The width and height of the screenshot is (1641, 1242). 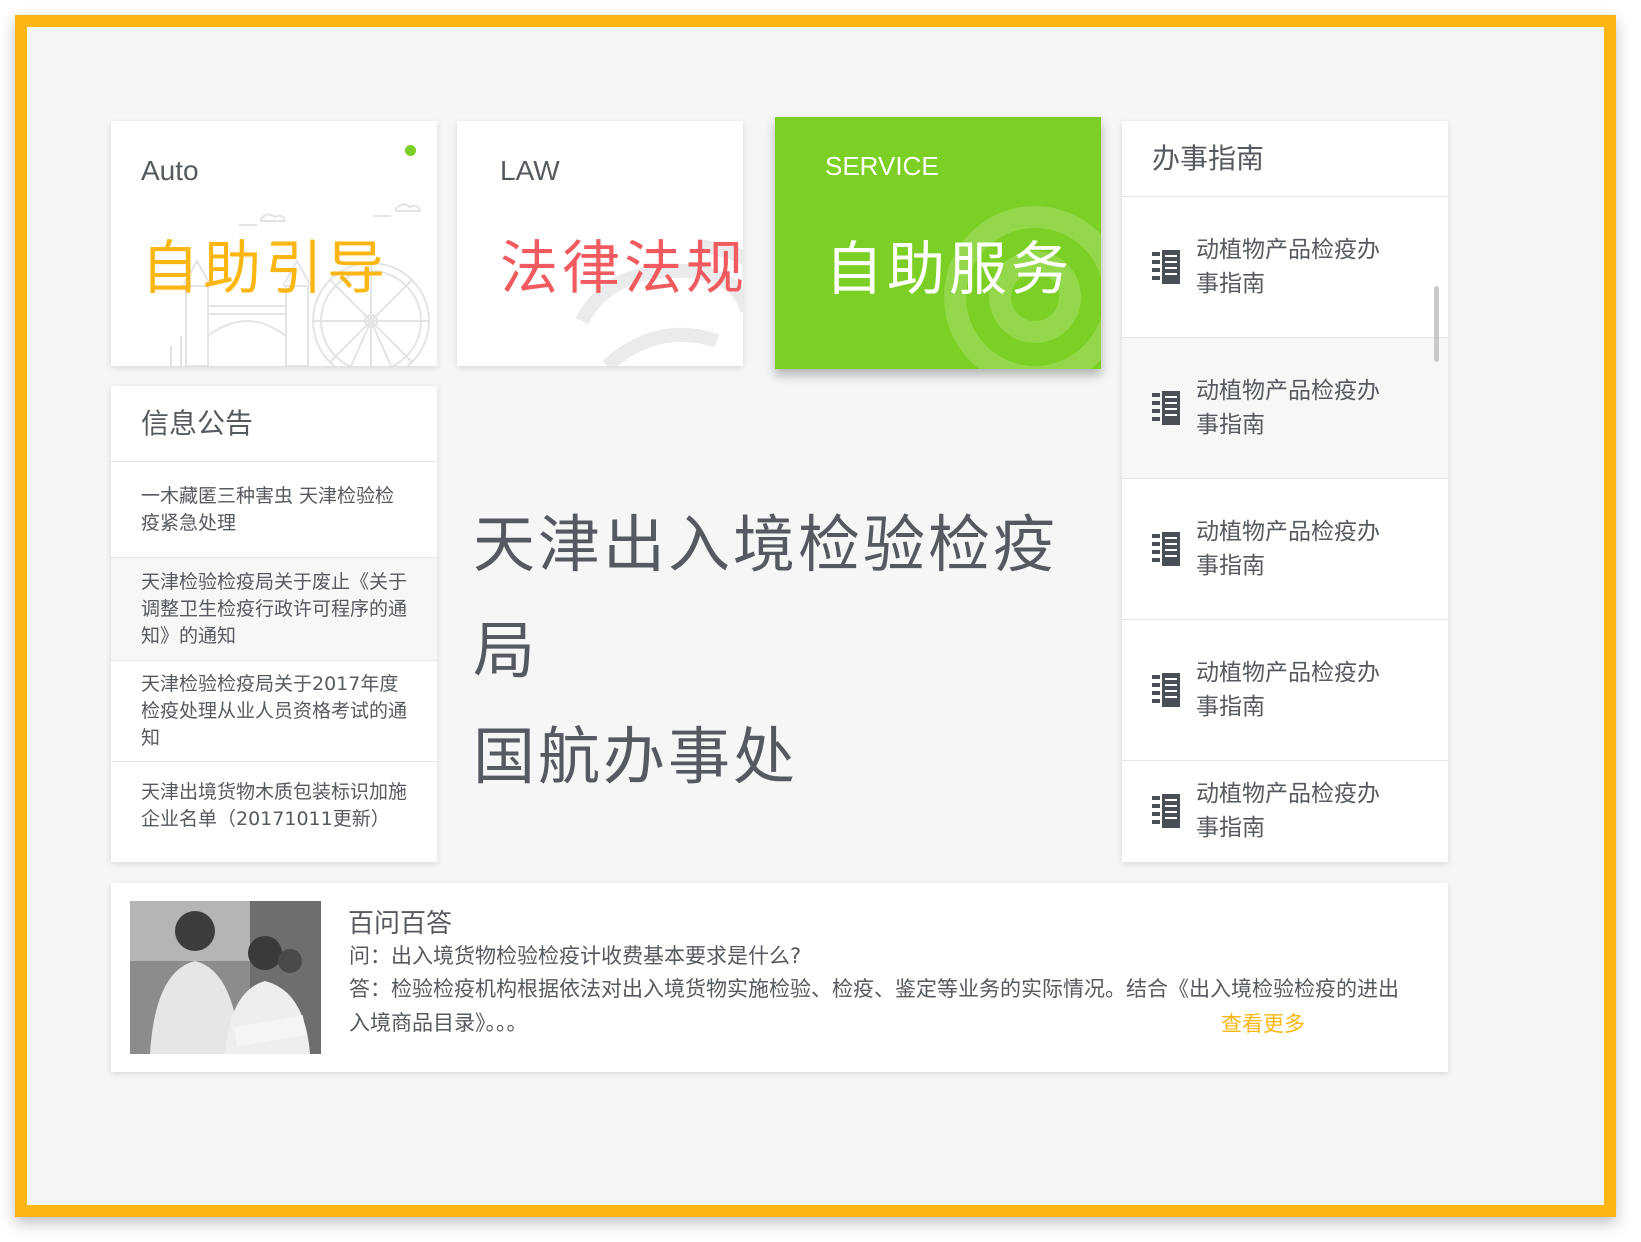 I want to click on tile-auto-guide: Auto 自助引导, so click(x=274, y=243).